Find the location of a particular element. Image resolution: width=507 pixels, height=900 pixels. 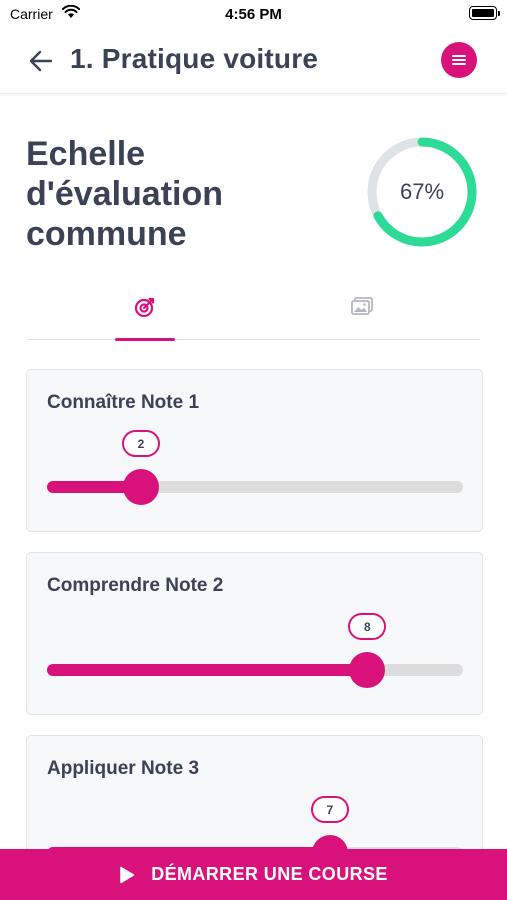

slider-fill is located at coordinates (207, 670).